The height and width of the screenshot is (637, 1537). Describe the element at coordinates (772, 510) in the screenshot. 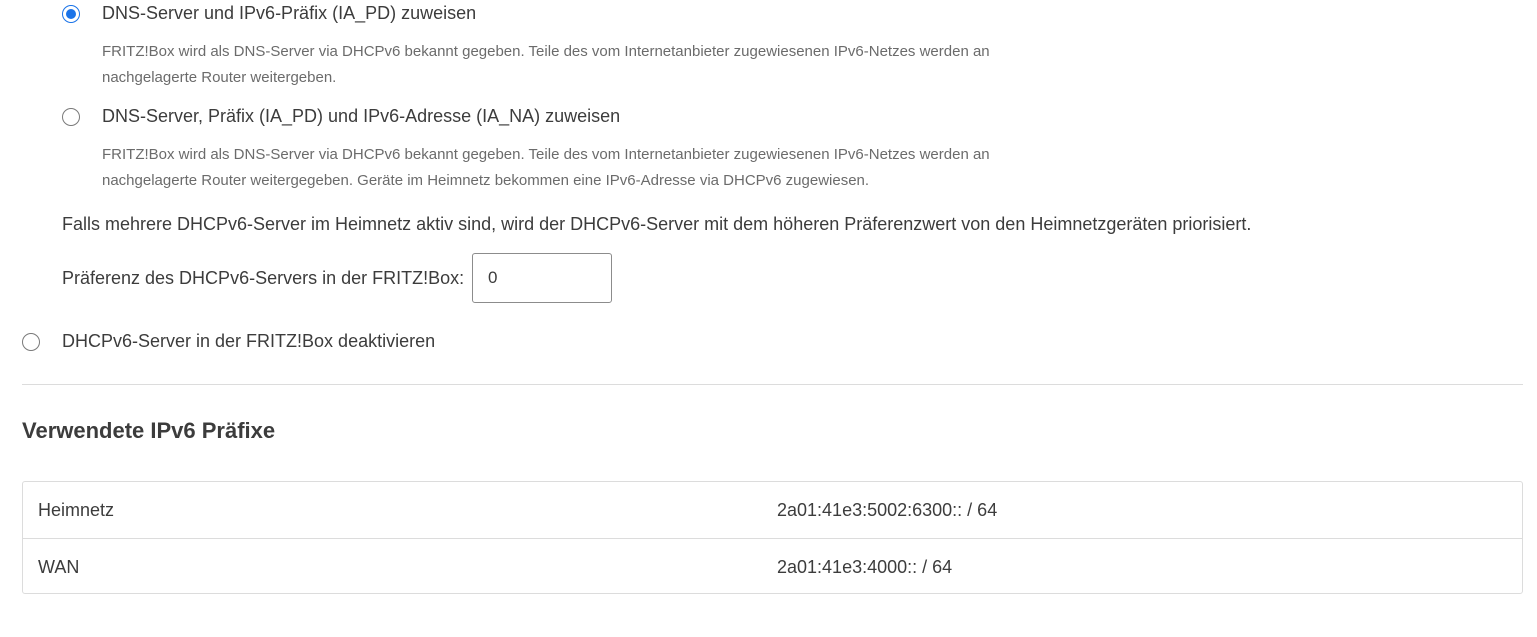

I see `table-row: Heimnetz 2a01:41e3:5002:6300:: / 64` at that location.